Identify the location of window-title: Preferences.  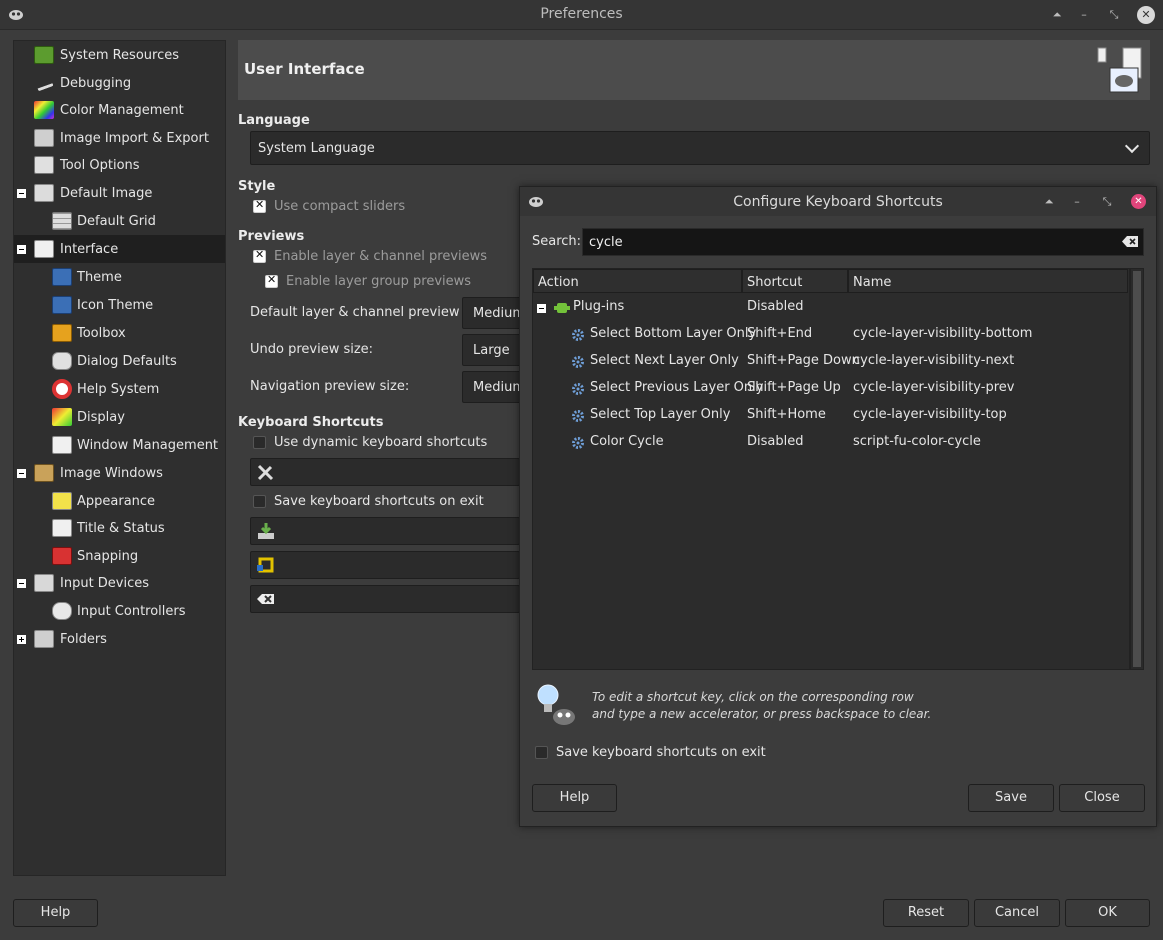
(581, 14).